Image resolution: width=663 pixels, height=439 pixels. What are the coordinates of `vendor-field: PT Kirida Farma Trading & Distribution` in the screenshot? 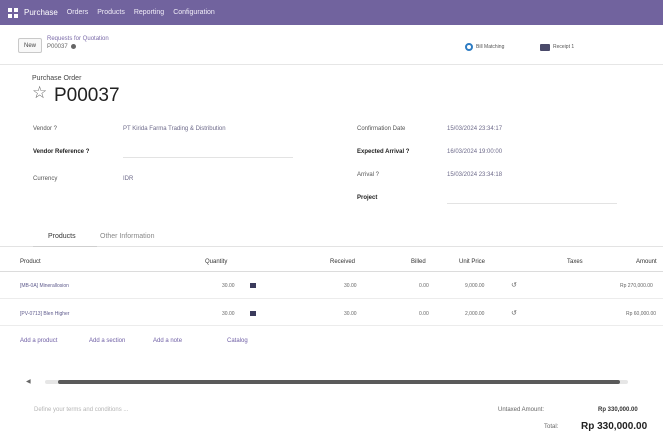 It's located at (174, 129).